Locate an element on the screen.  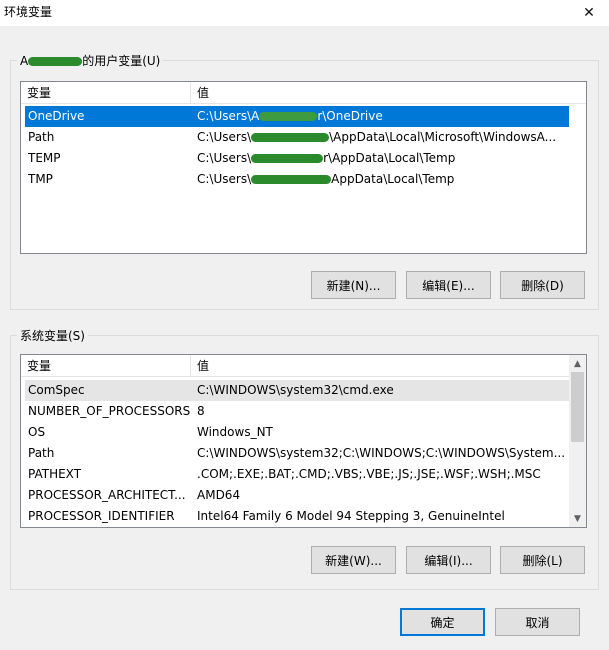
table-row: NUMBER_OF_PROCESSORS 8 is located at coordinates (297, 411).